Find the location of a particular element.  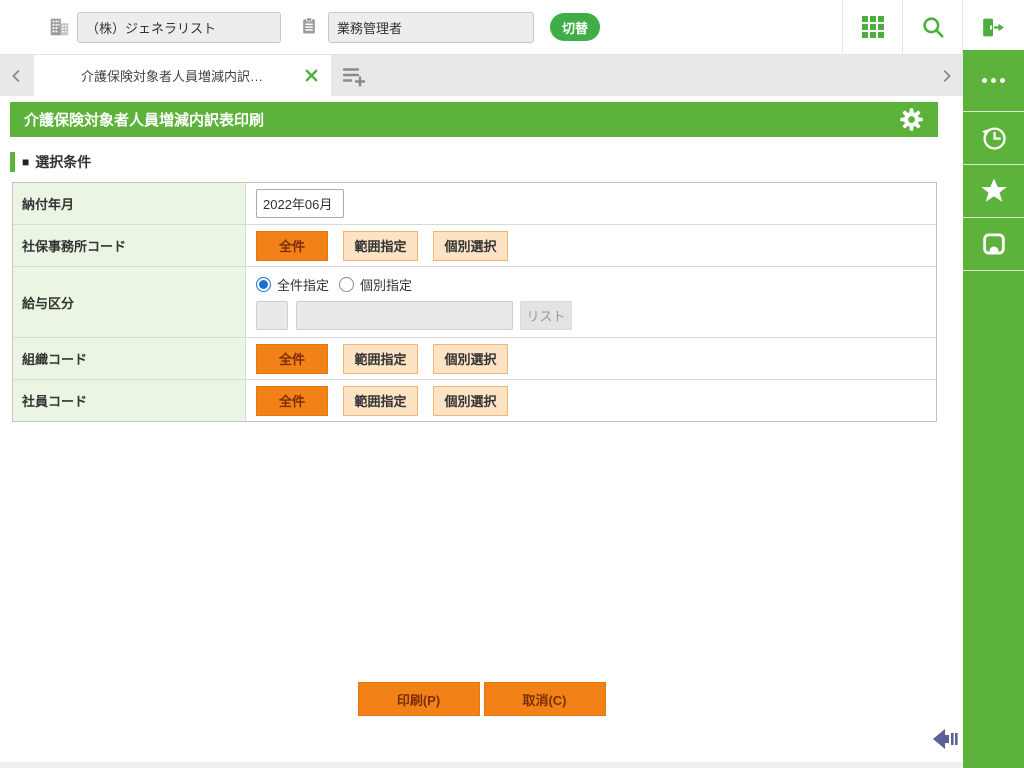

history-icon is located at coordinates (994, 138).